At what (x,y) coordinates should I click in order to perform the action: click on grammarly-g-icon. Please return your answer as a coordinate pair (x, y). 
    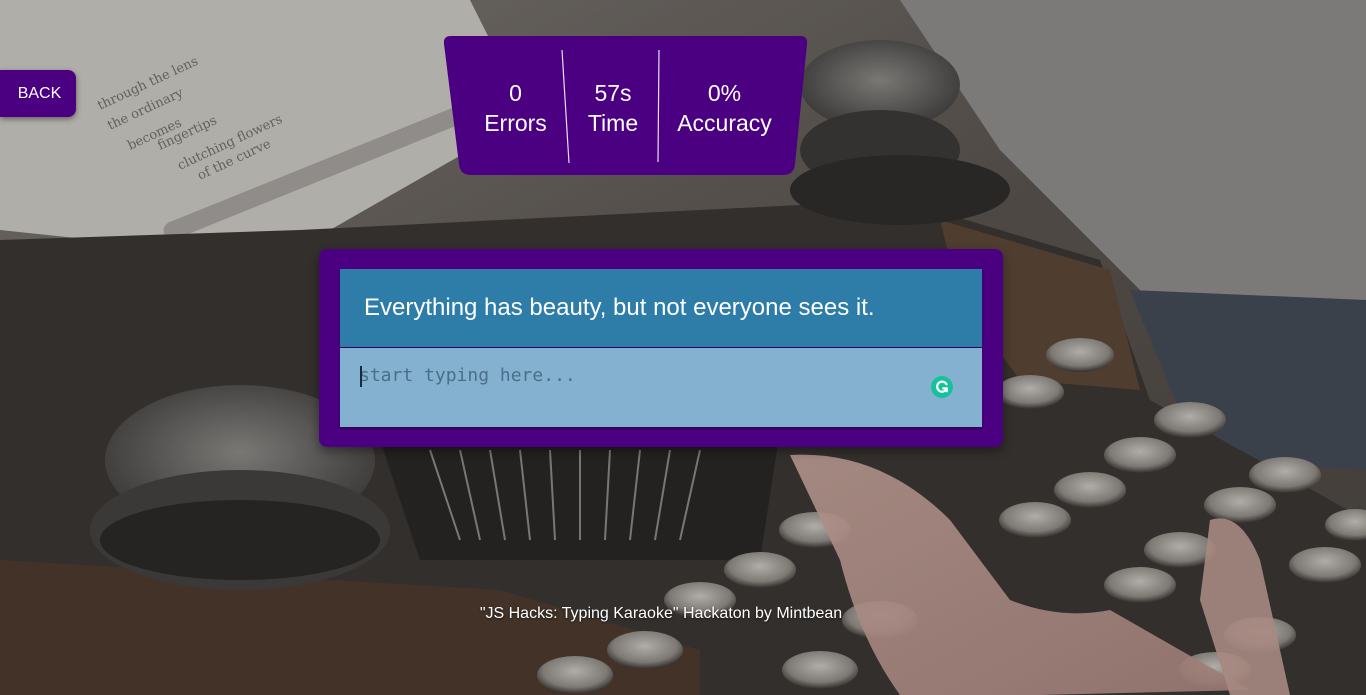
    Looking at the image, I should click on (942, 386).